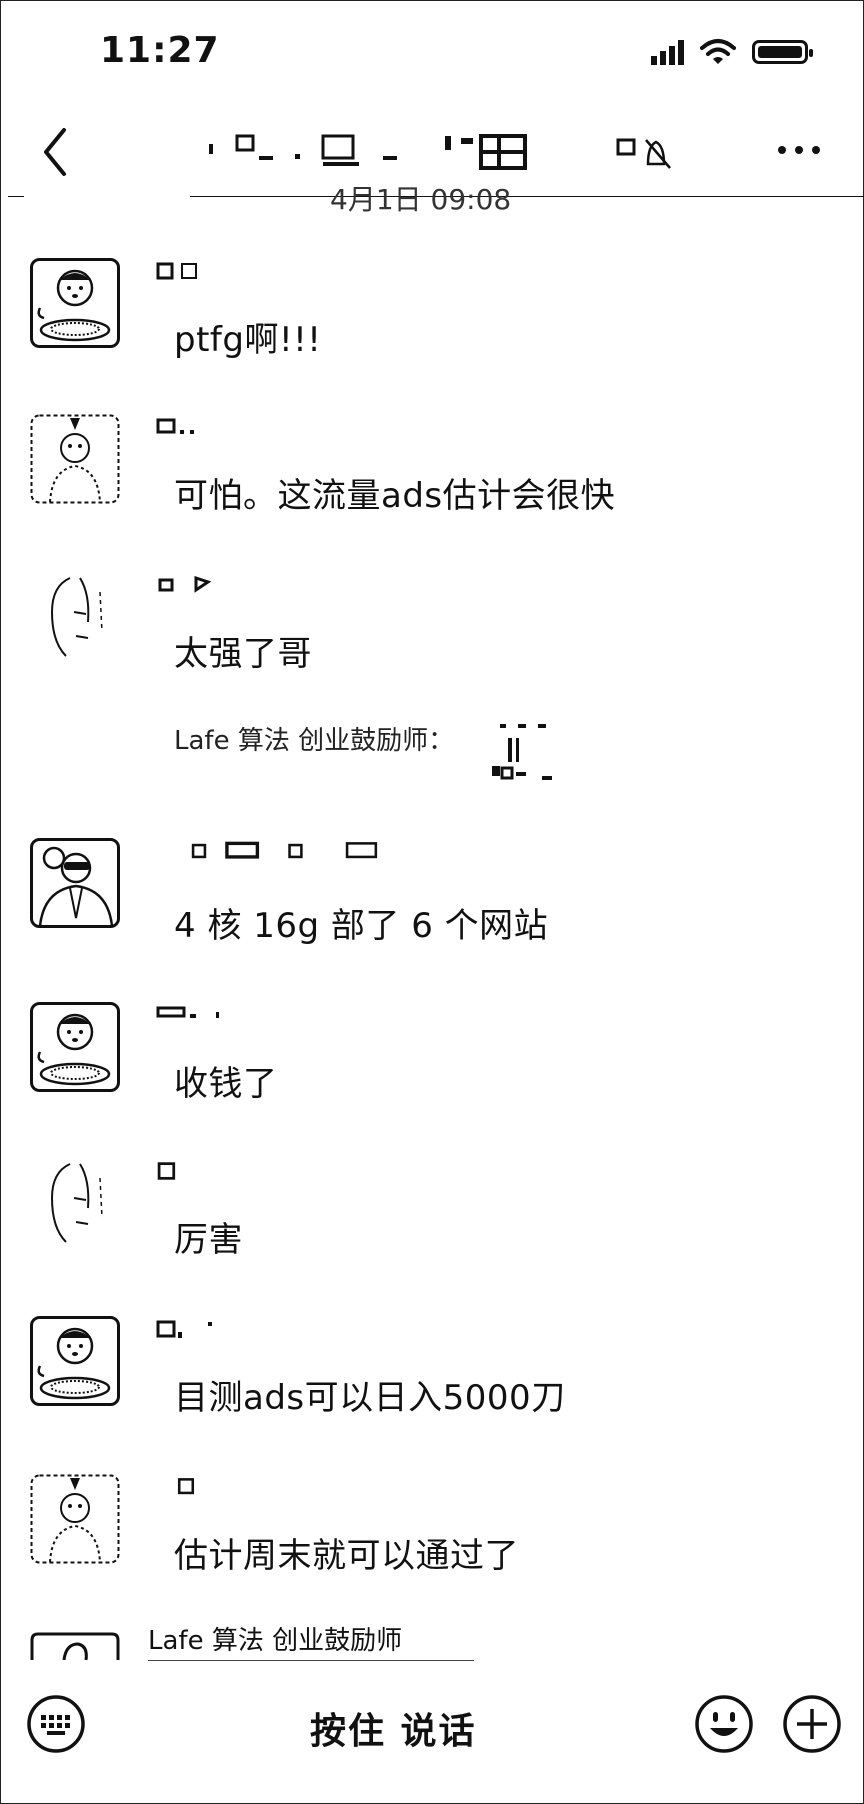  What do you see at coordinates (724, 1724) in the screenshot?
I see `emoji-icon` at bounding box center [724, 1724].